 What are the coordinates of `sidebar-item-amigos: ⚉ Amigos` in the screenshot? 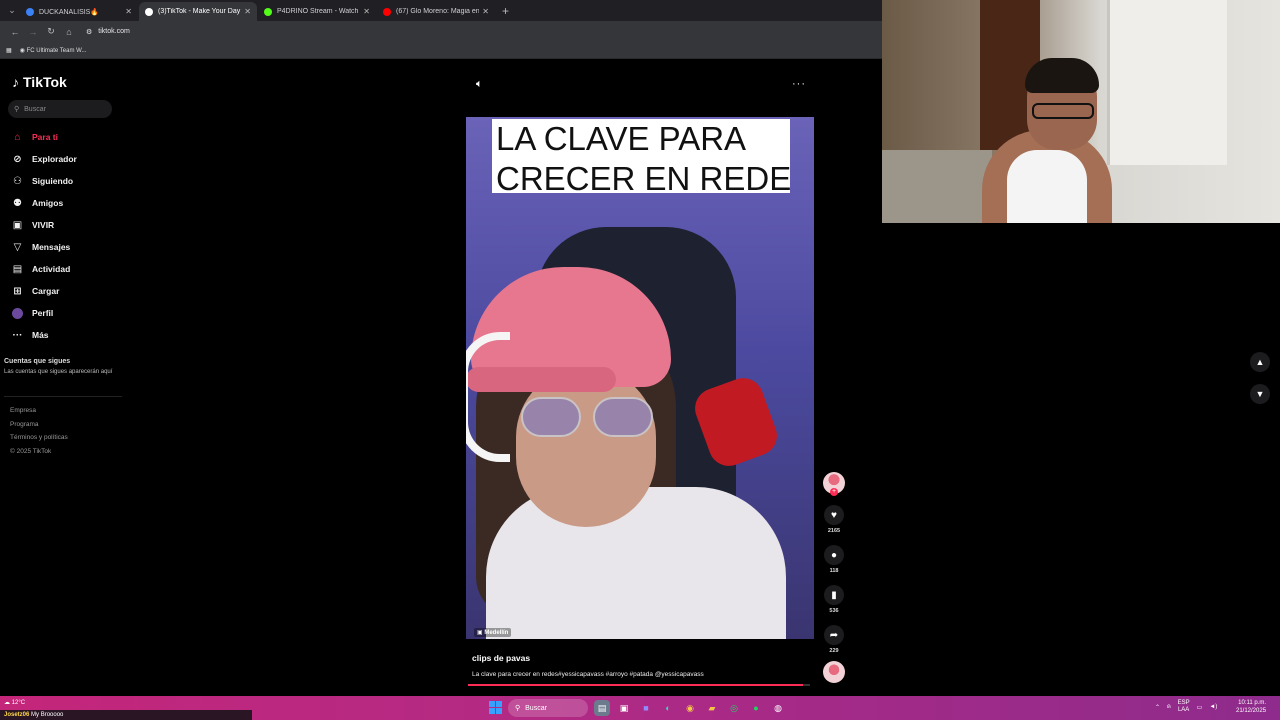 It's located at (44, 203).